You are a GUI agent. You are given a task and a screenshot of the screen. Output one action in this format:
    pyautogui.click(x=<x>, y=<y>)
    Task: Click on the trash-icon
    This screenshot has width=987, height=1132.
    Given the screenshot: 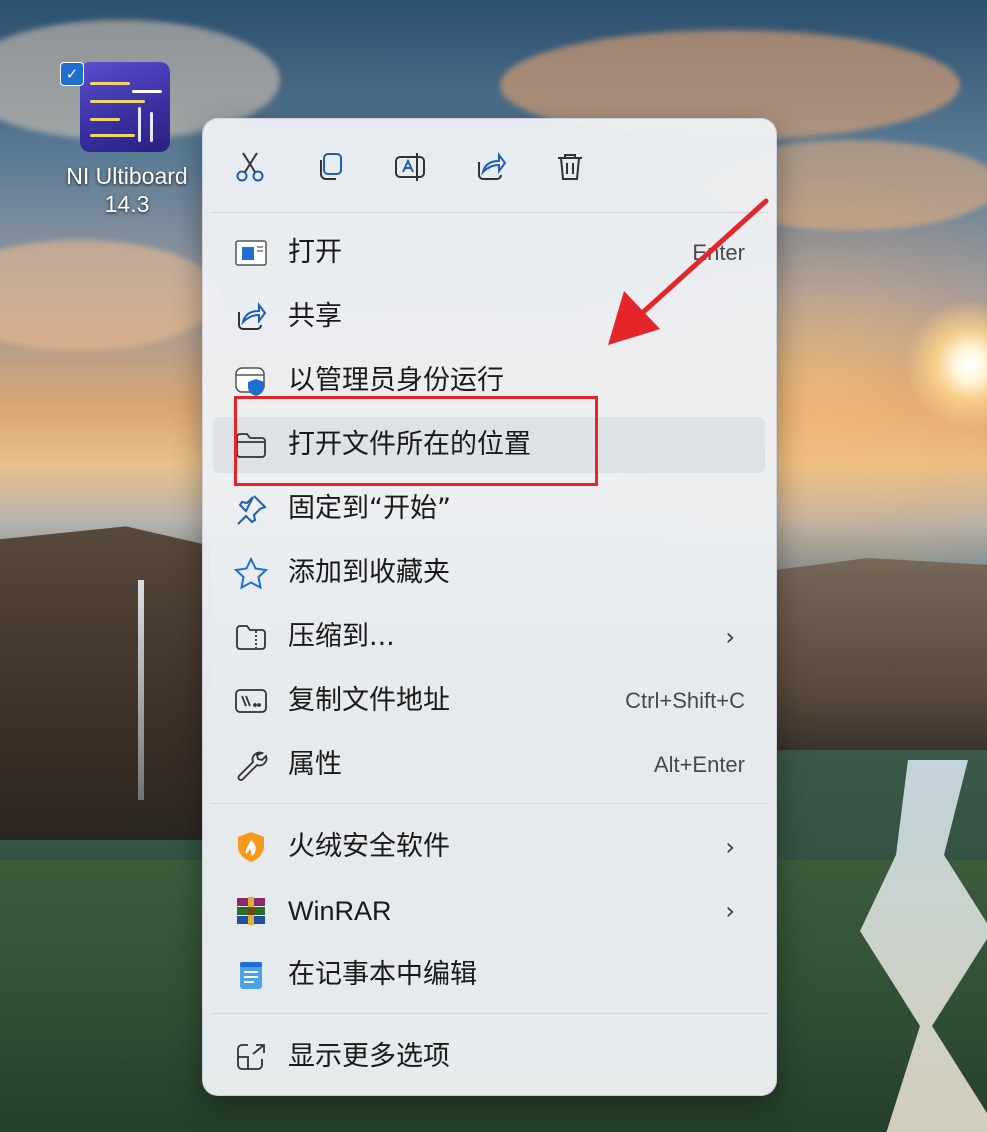 What is the action you would take?
    pyautogui.click(x=570, y=167)
    